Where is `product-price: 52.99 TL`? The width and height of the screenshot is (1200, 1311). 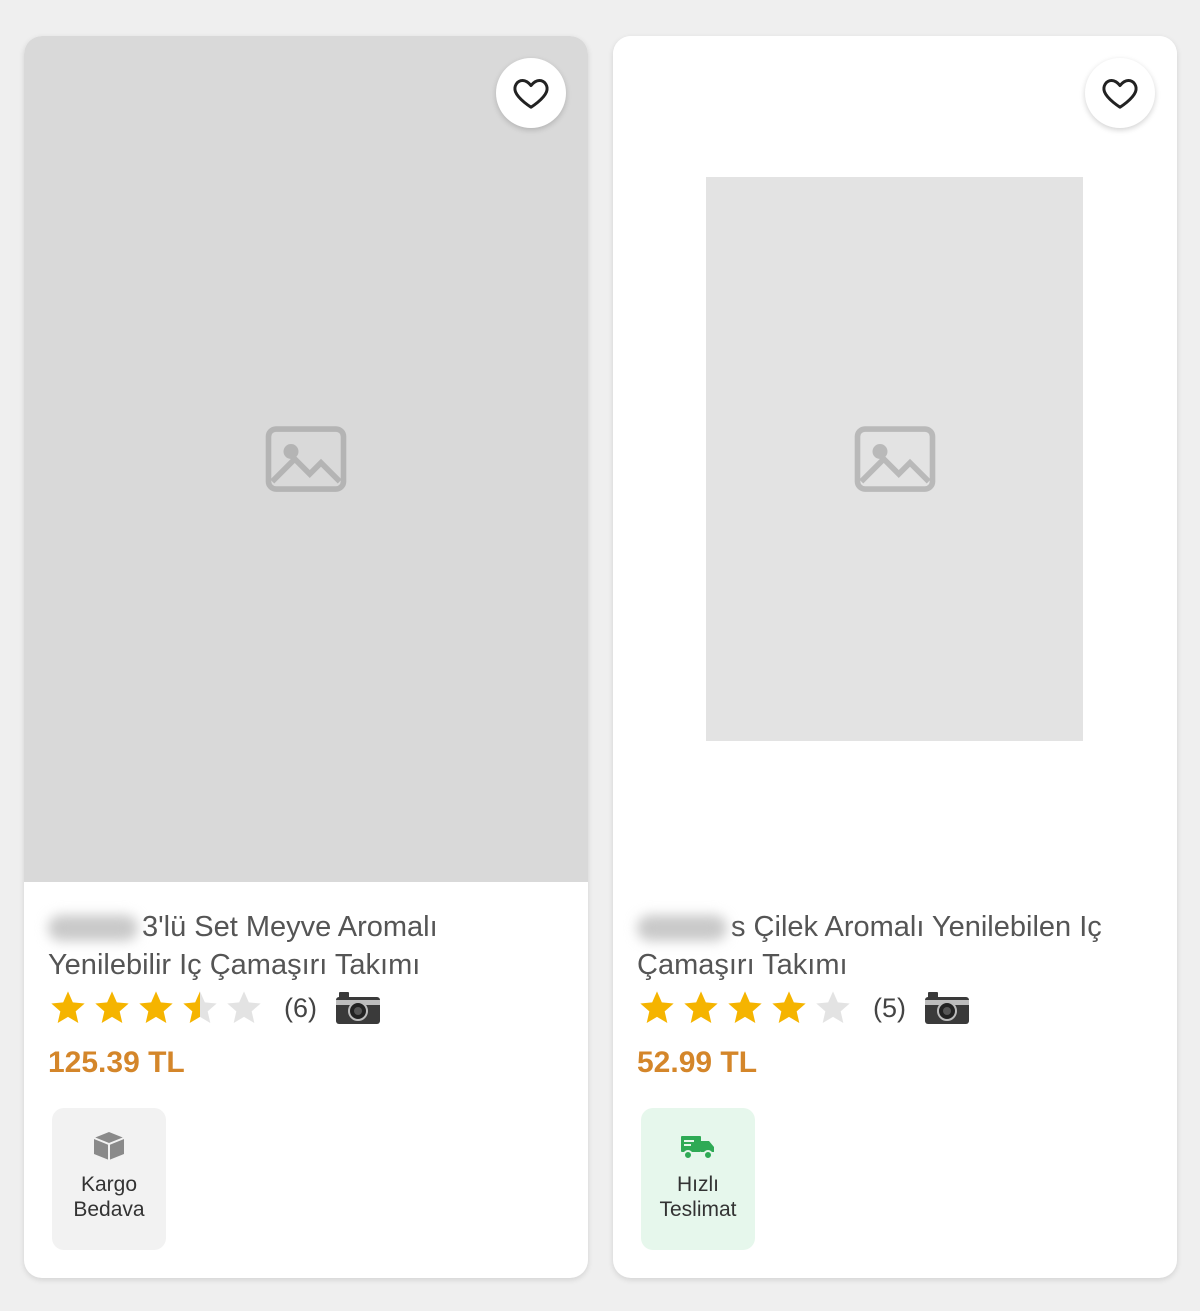
product-price: 52.99 TL is located at coordinates (697, 1062).